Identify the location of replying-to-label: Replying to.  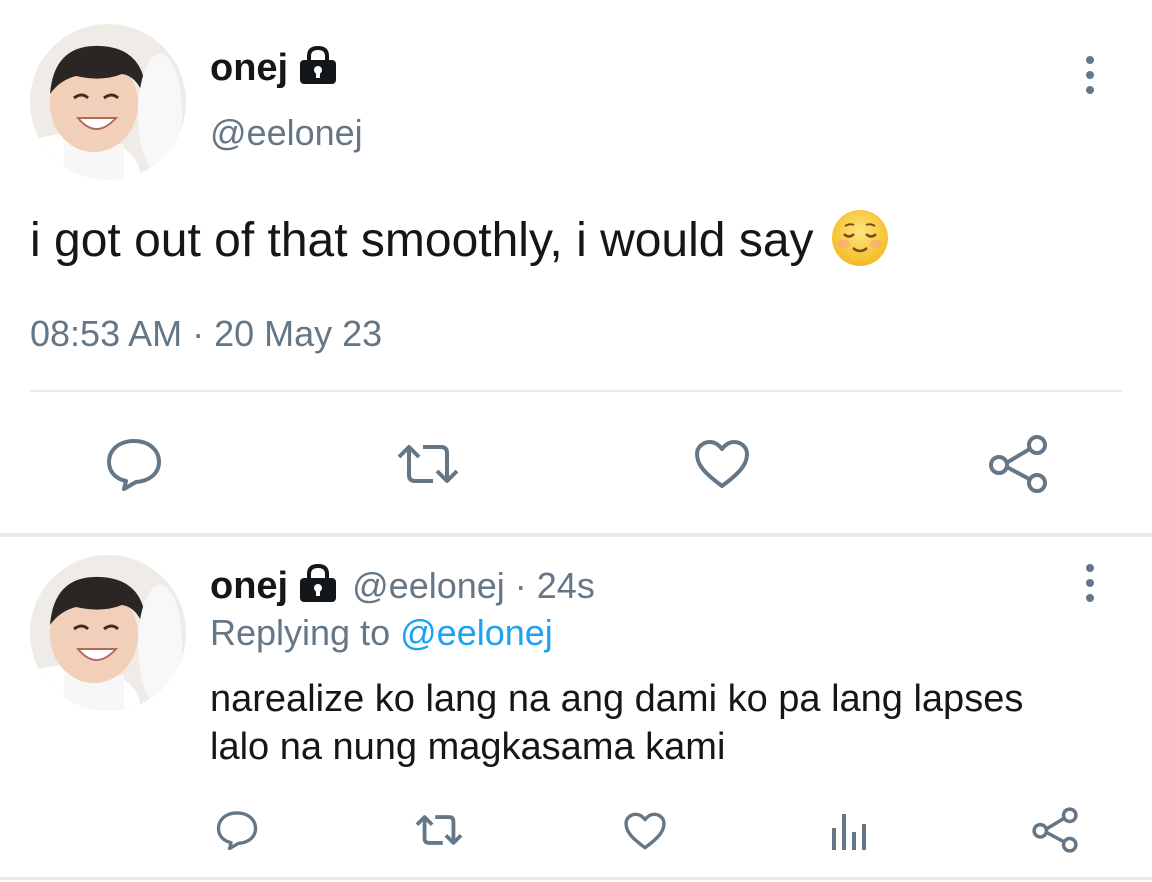
(300, 632).